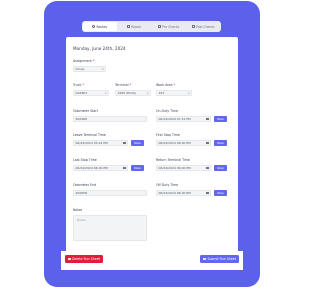 The height and width of the screenshot is (289, 320). I want to click on odometer-start-label: Odometer Start, so click(85, 111).